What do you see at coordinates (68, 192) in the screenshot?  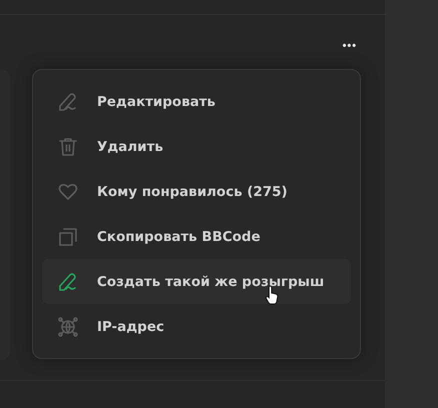 I see `heart-icon` at bounding box center [68, 192].